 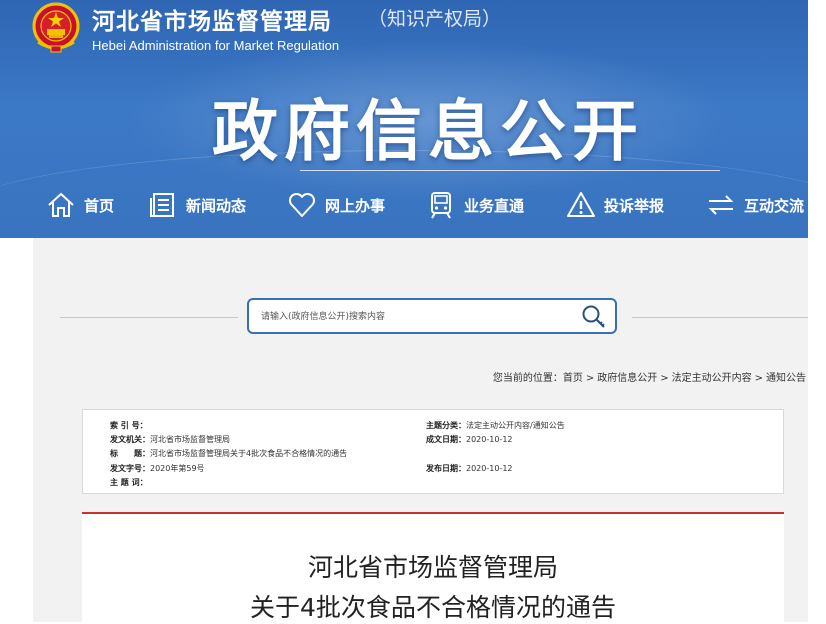 I want to click on news-icon, so click(x=162, y=205).